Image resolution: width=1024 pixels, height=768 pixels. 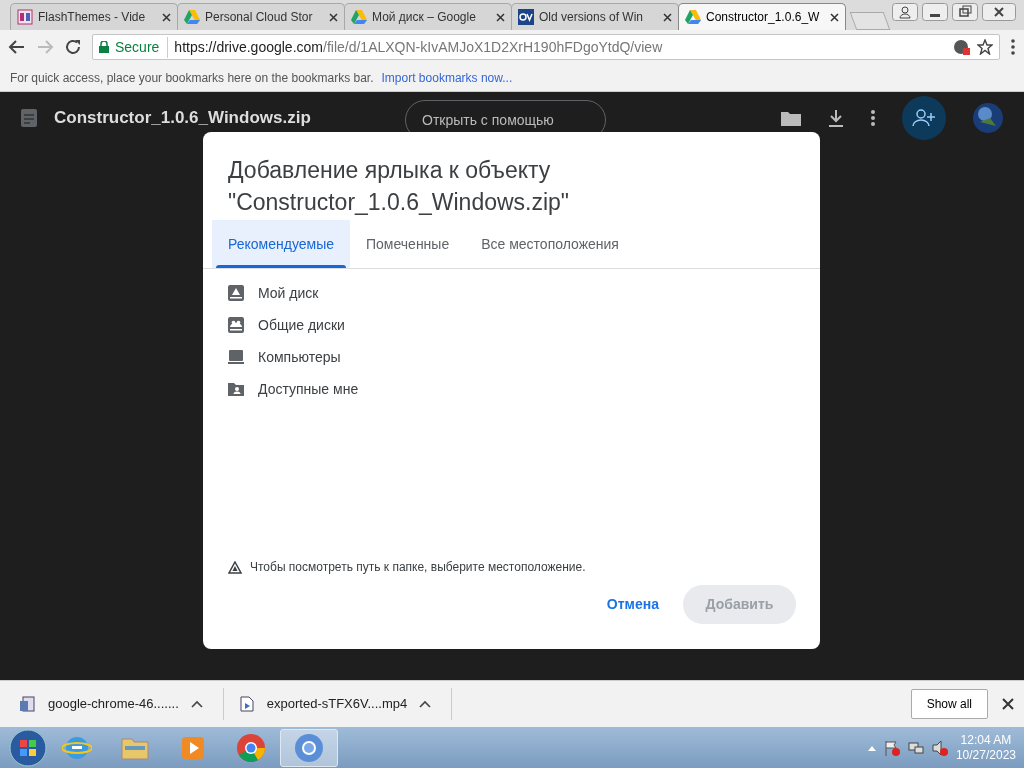 What do you see at coordinates (235, 567) in the screenshot?
I see `drive-warning-icon` at bounding box center [235, 567].